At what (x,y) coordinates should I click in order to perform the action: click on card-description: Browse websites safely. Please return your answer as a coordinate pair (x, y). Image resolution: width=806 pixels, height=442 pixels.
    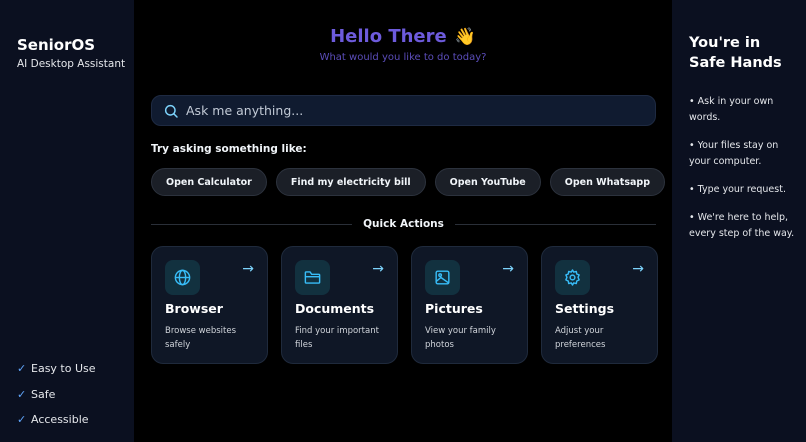
    Looking at the image, I should click on (201, 338).